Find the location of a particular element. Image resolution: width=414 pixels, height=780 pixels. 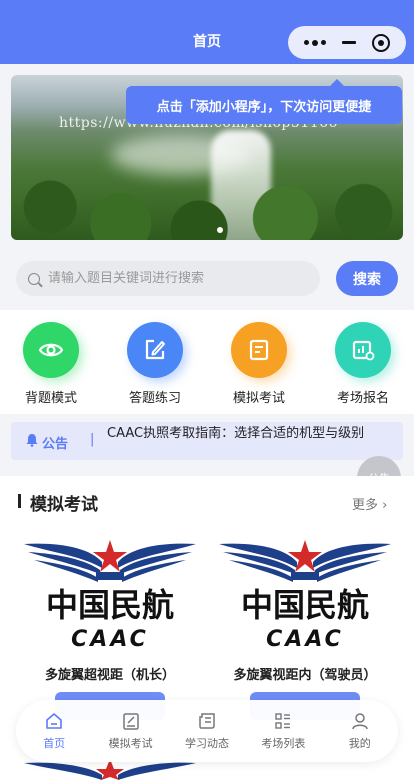

search-icon is located at coordinates (34, 278).